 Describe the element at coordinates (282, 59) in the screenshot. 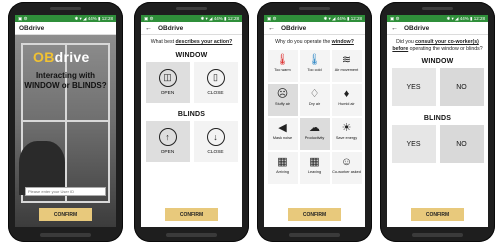

I see `thermometer-hot-icon: 🌡` at that location.